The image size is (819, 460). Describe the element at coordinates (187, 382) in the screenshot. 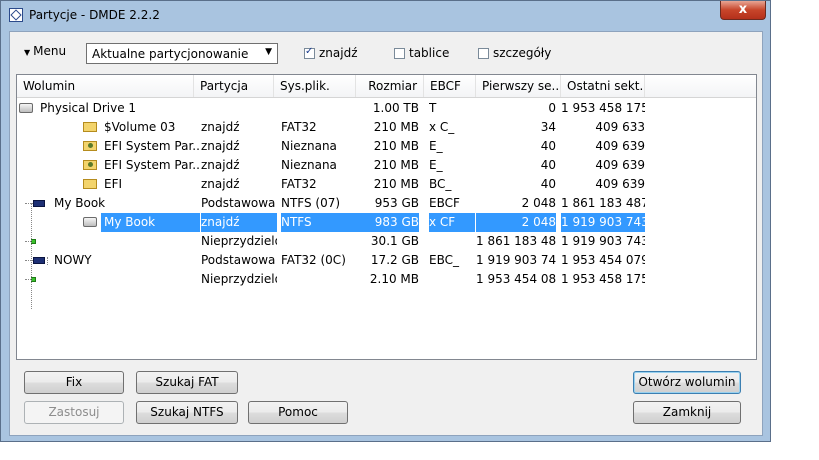

I see `szukaj-fat-button: Szukaj FAT` at that location.